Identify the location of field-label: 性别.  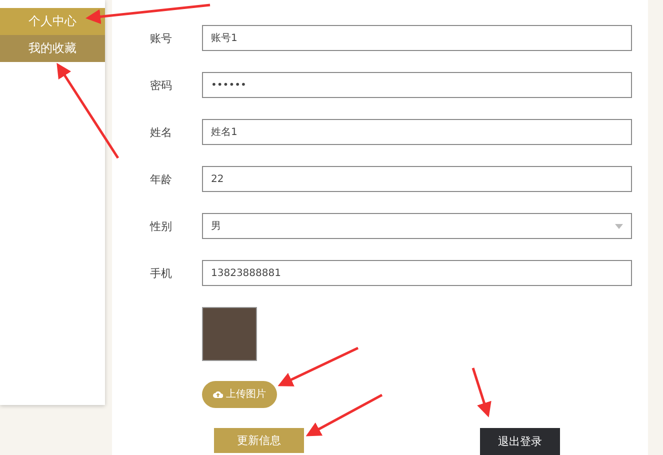
(161, 226).